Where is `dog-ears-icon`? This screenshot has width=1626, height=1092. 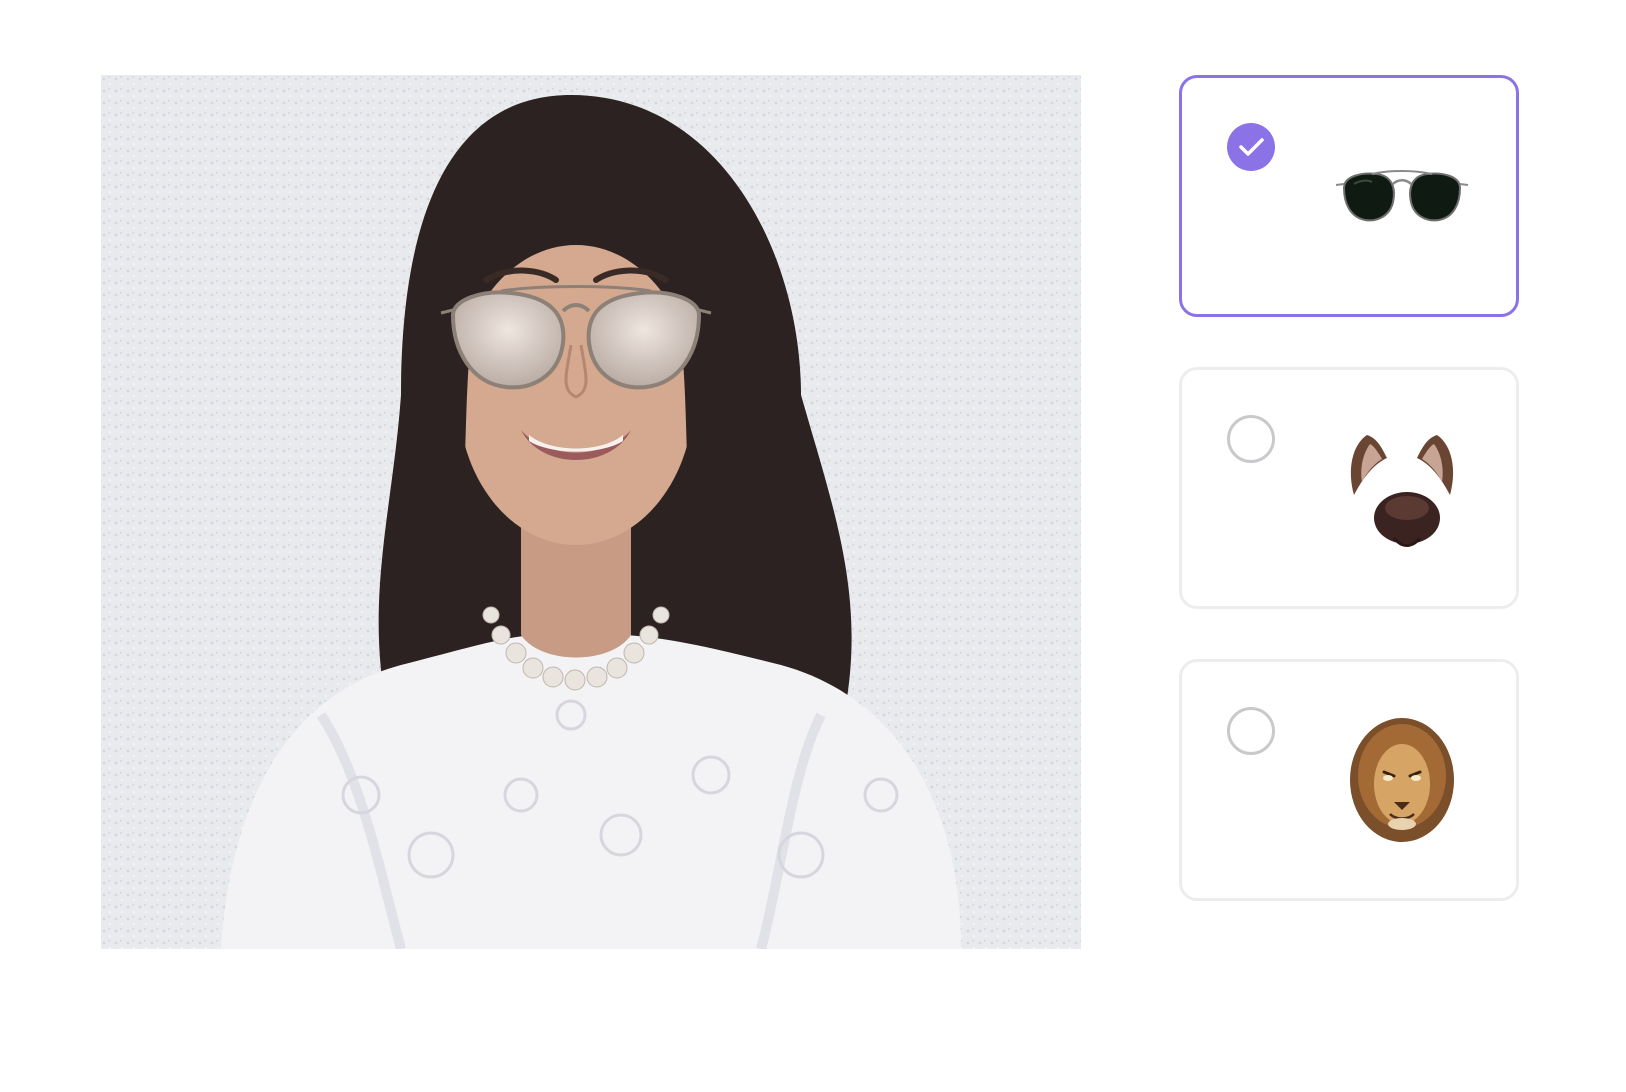
dog-ears-icon is located at coordinates (1402, 485).